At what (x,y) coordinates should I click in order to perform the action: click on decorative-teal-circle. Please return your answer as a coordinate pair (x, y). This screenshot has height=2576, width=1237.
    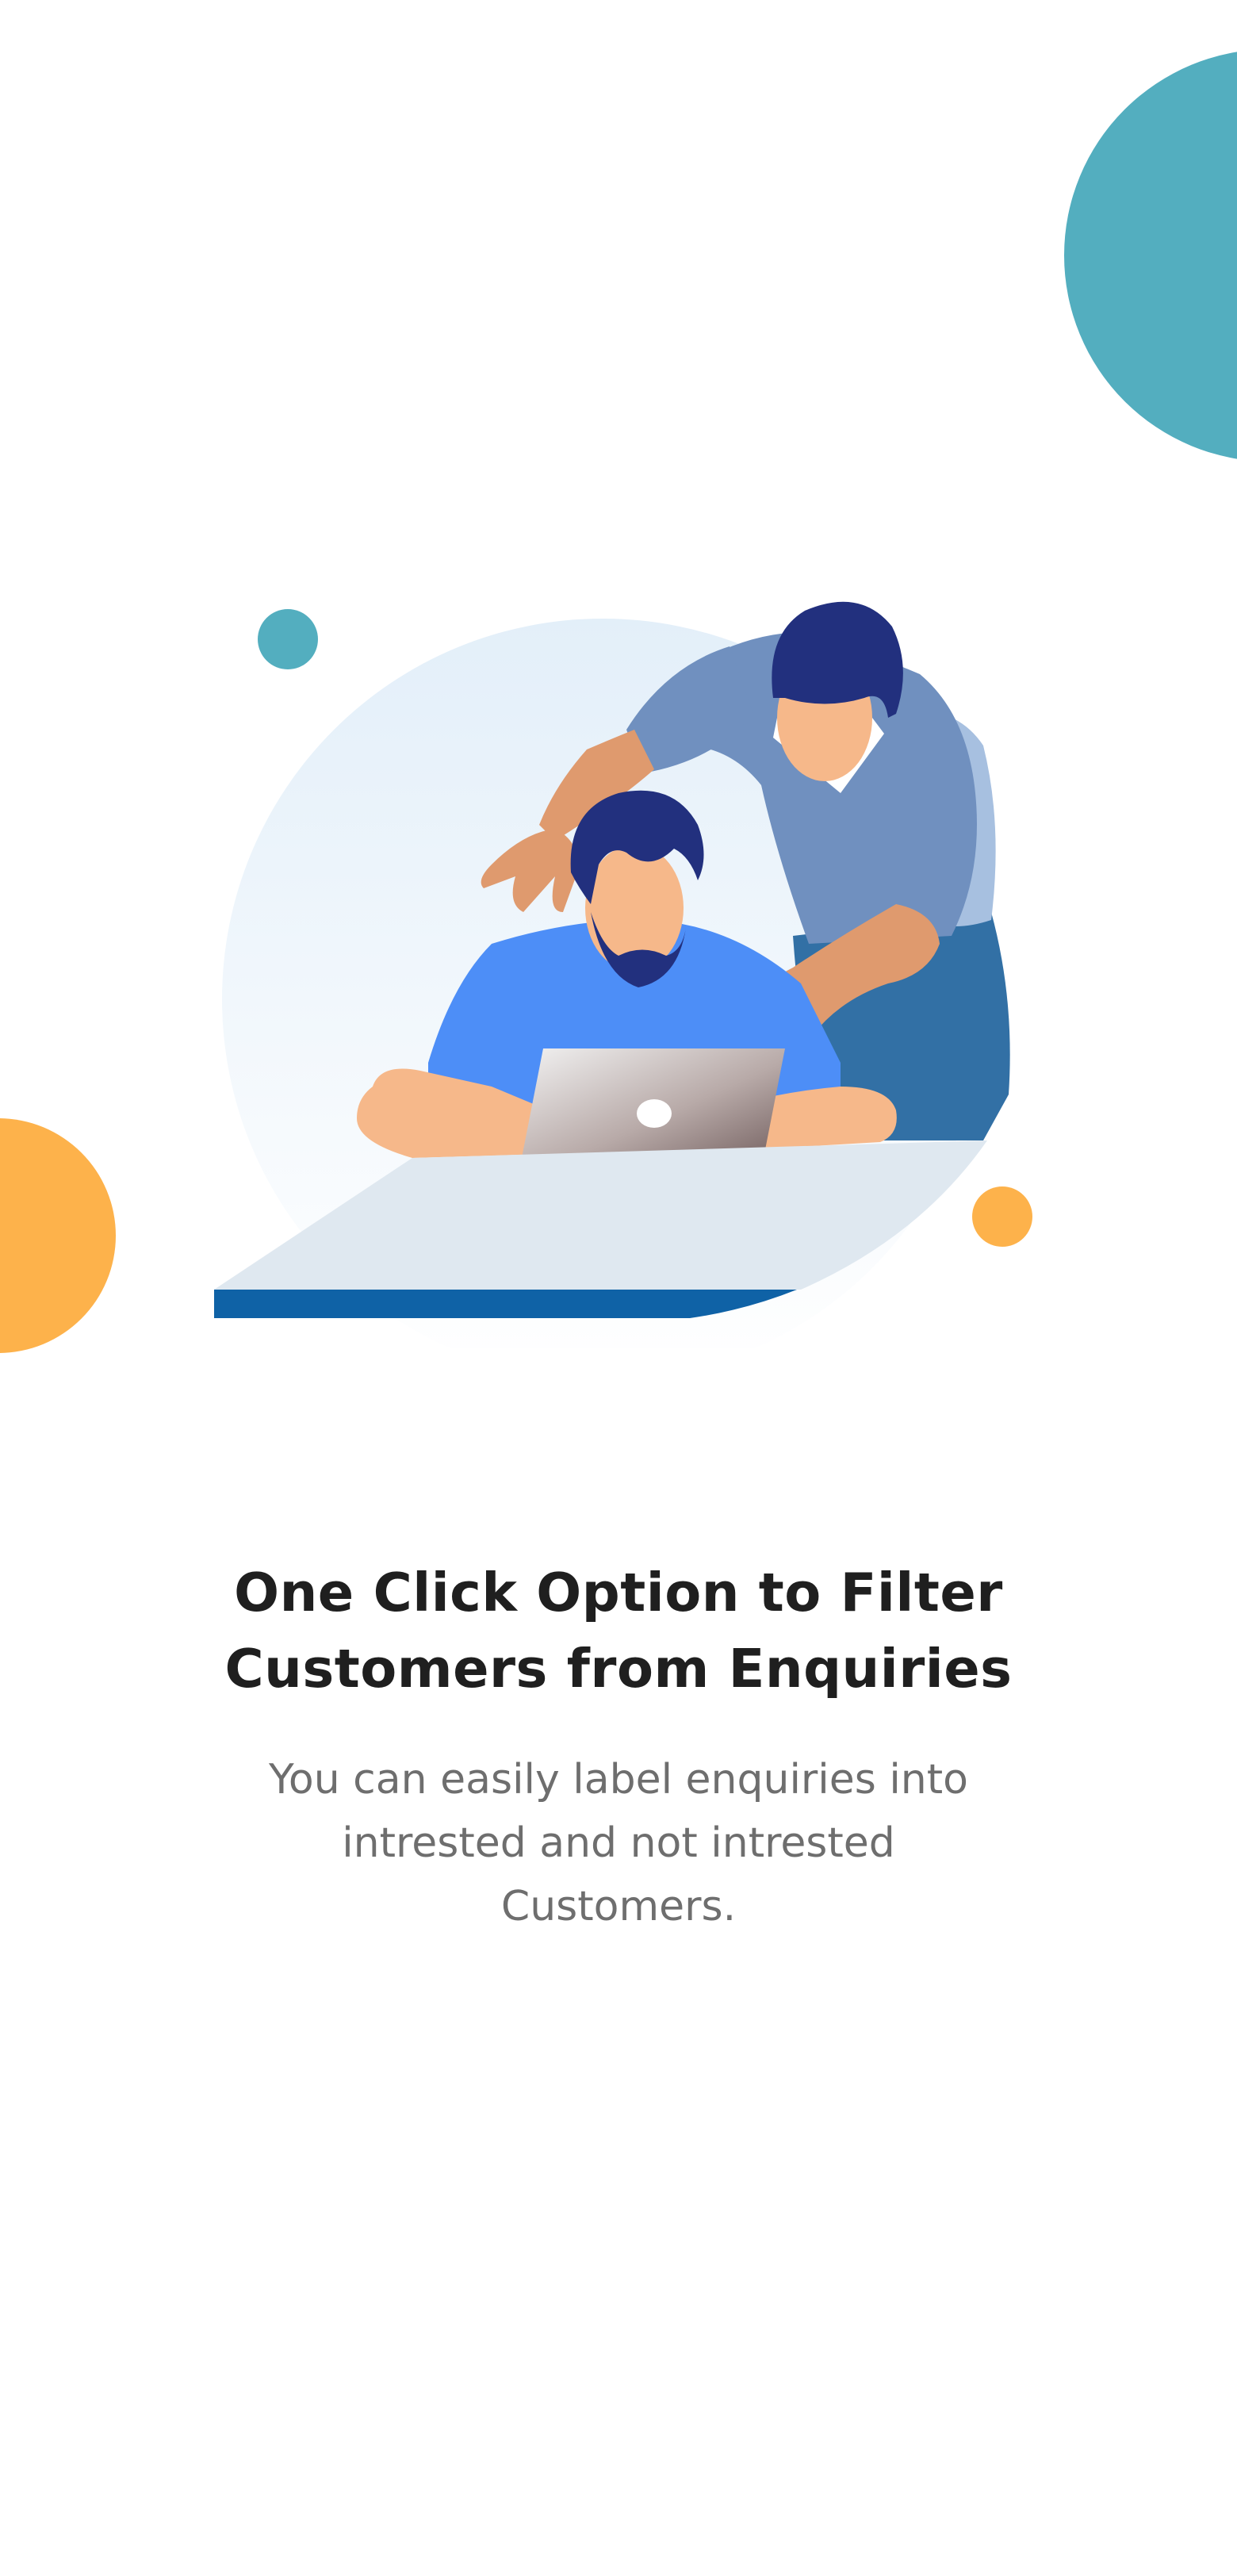
    Looking at the image, I should click on (1150, 256).